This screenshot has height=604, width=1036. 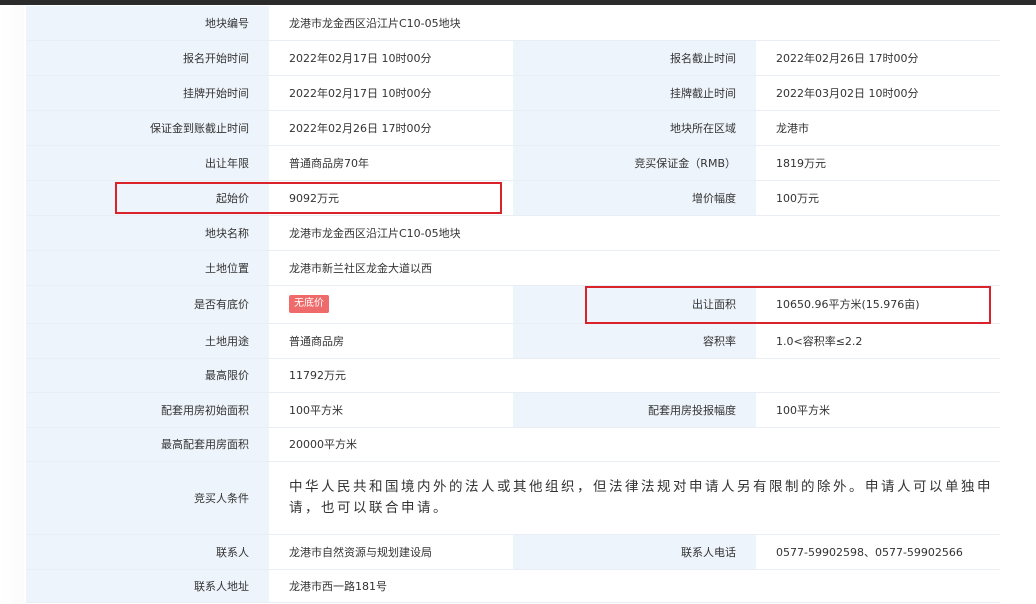 What do you see at coordinates (147, 410) in the screenshot?
I see `label-support-init: 配套用房初始面积` at bounding box center [147, 410].